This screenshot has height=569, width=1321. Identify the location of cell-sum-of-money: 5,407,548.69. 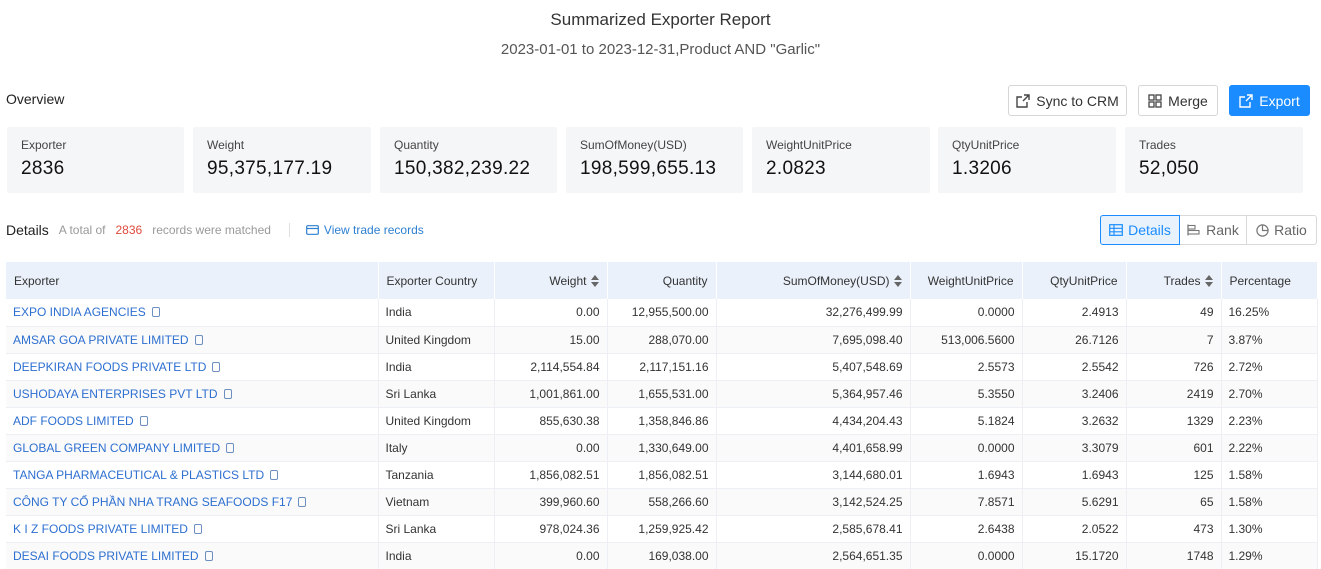
(813, 367).